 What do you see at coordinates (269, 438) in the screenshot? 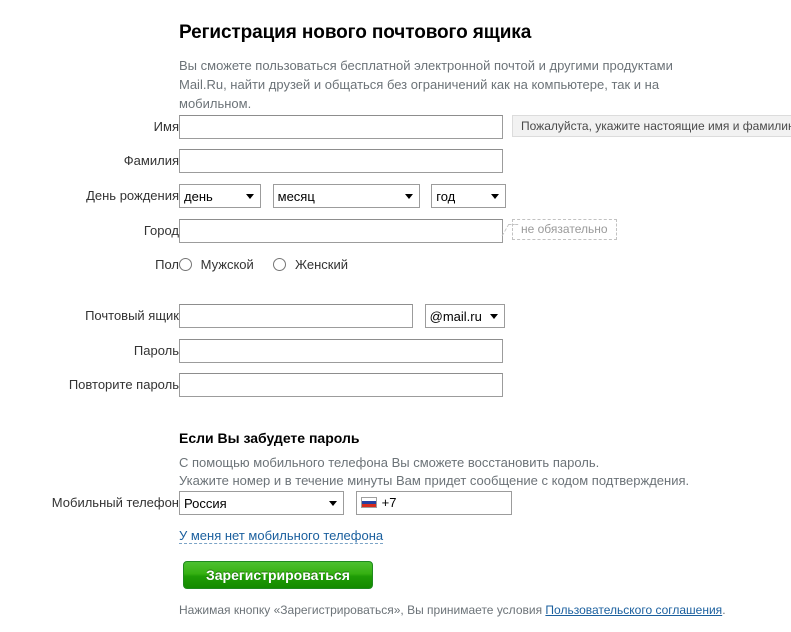
I see `recovery-title: Если Вы забудете пароль` at bounding box center [269, 438].